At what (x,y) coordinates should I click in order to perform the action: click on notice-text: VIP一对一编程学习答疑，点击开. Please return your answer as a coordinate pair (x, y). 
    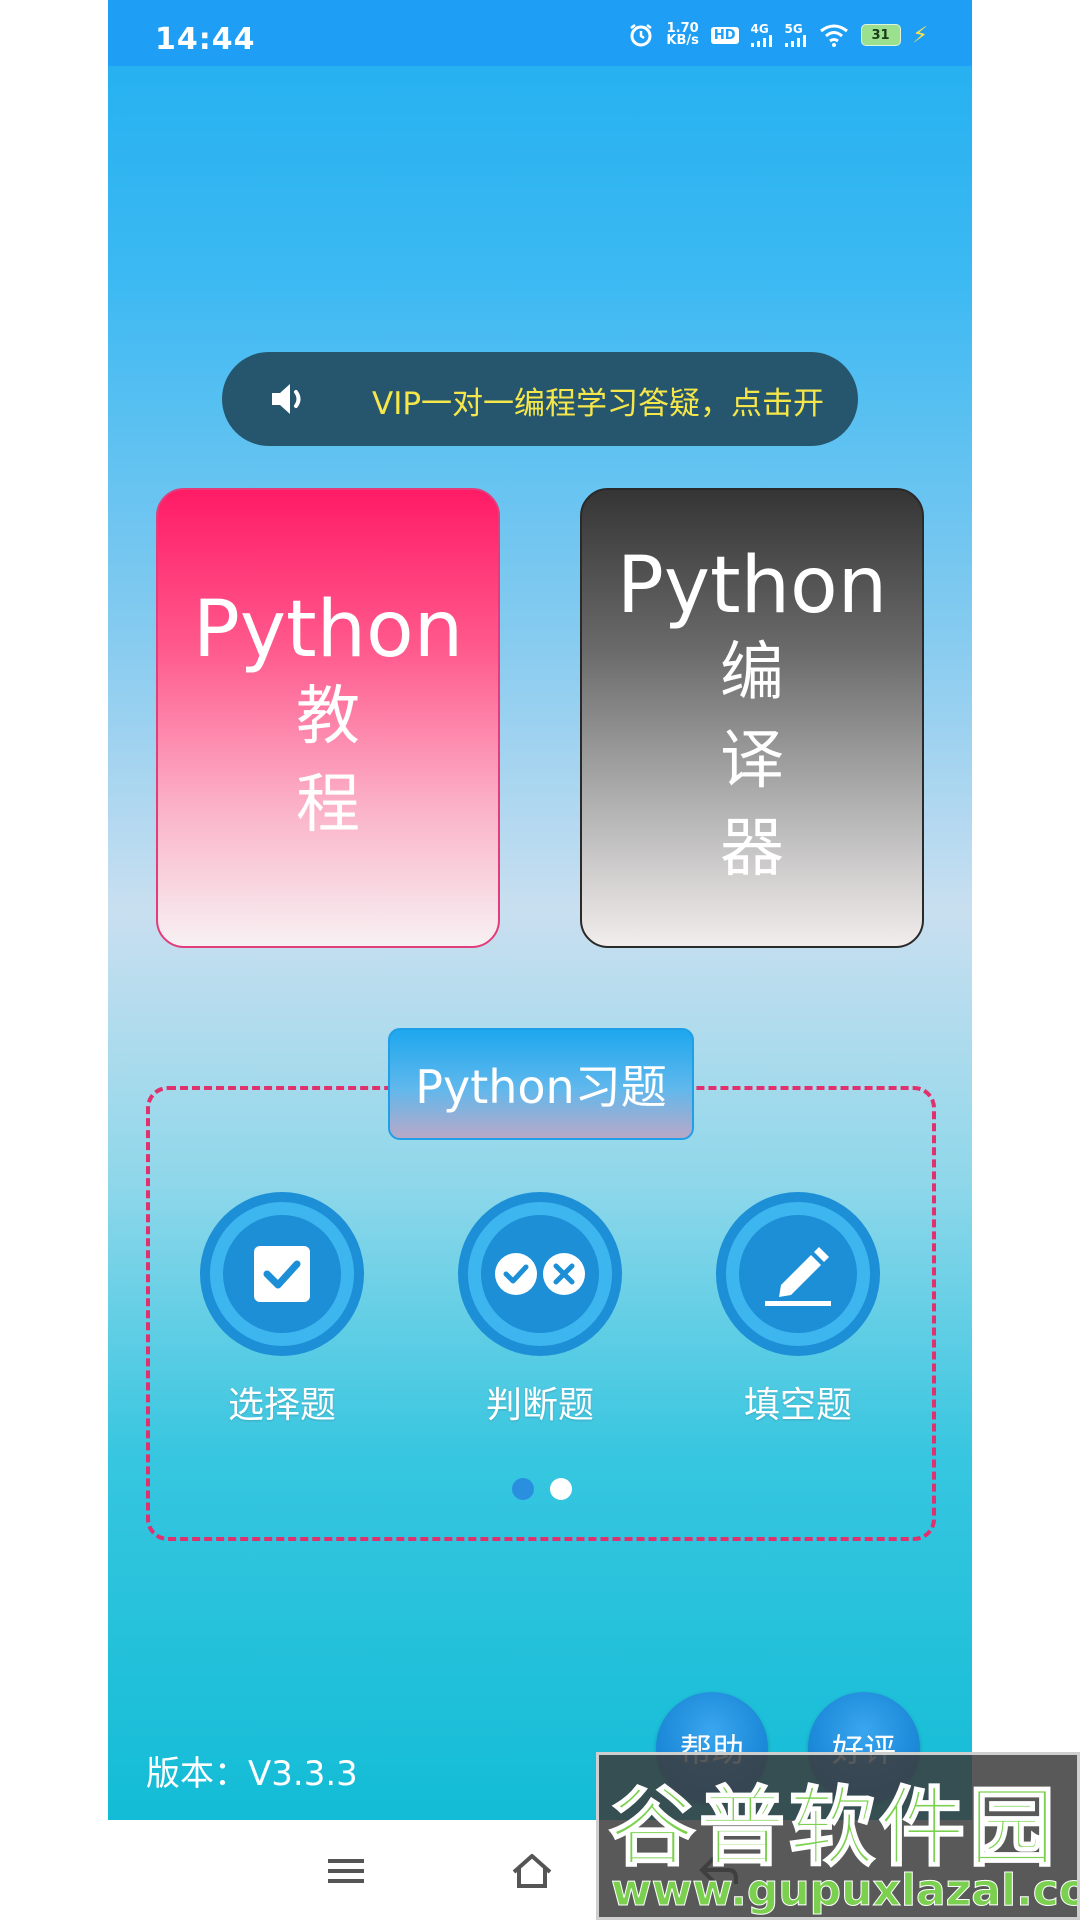
    Looking at the image, I should click on (598, 404).